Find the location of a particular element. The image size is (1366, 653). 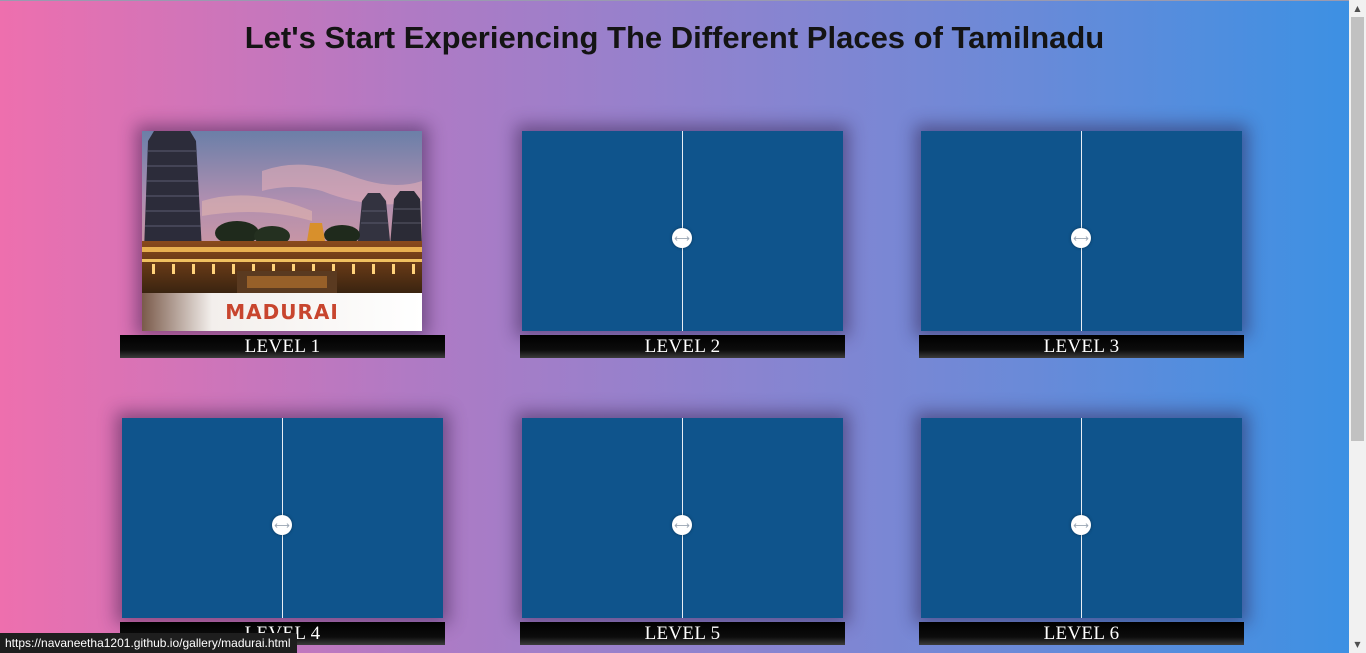

level-4-compare-slider: ⟷ is located at coordinates (282, 518).